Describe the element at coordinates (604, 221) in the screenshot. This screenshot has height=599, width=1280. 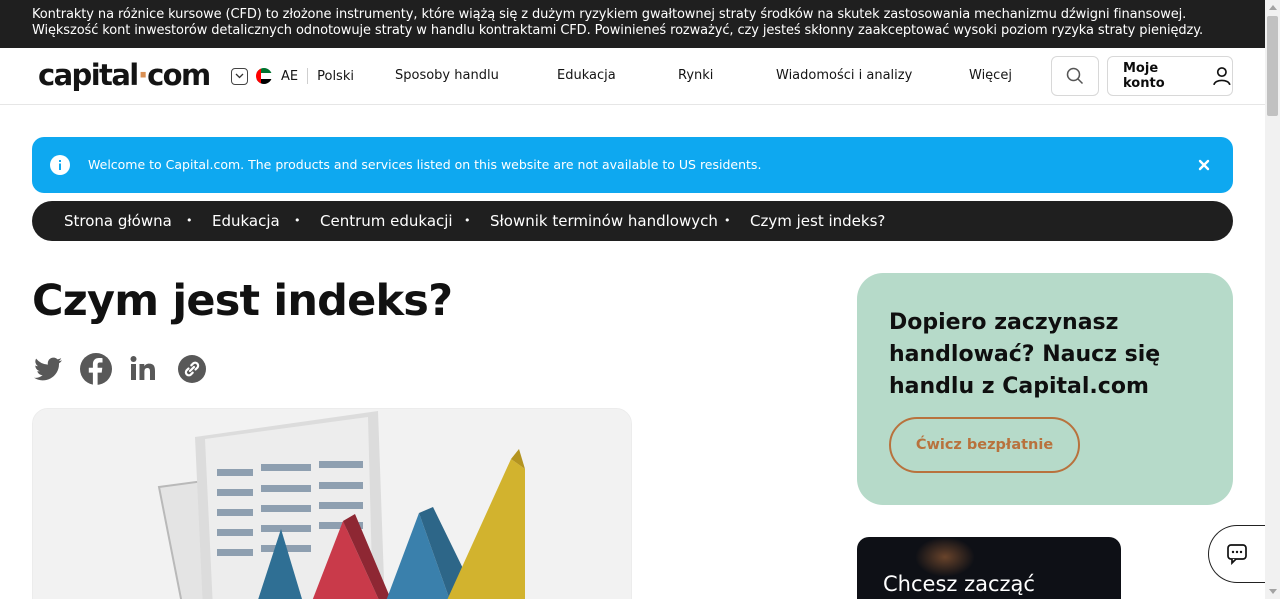
I see `breadcrumb-glossary: Słownik terminów handlowych` at that location.